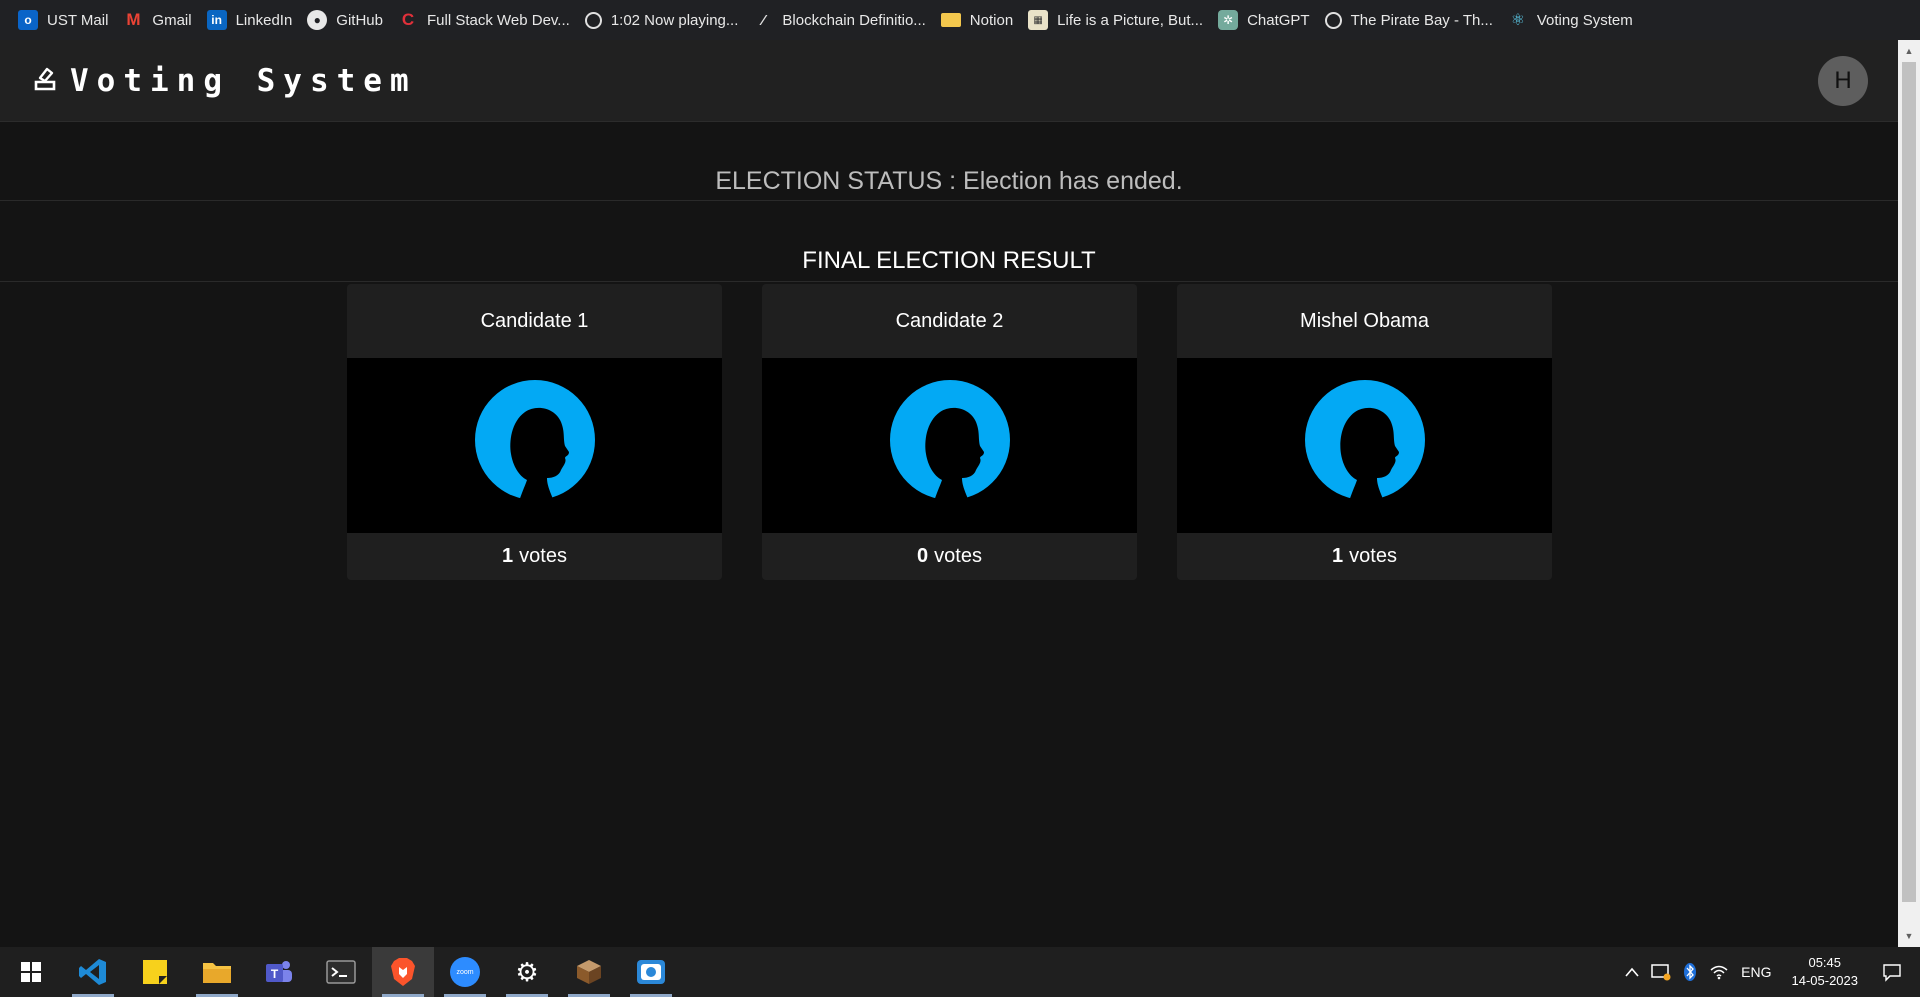  I want to click on react-icon: ⚛, so click(1518, 20).